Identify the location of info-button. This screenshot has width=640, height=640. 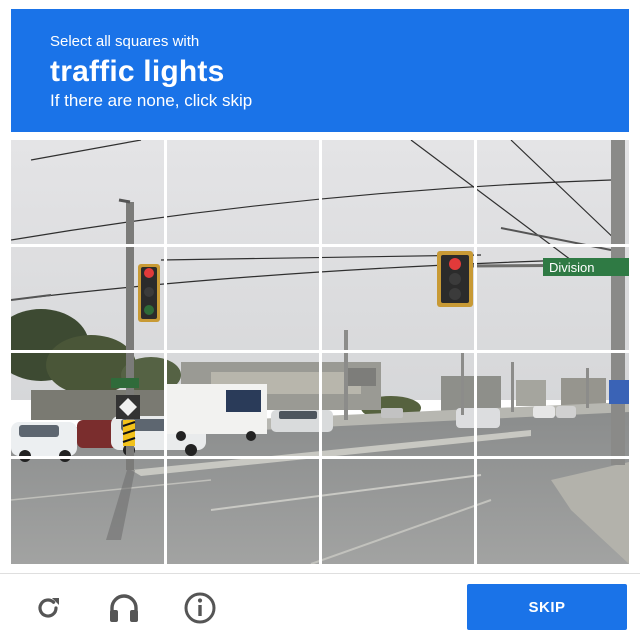
(200, 608).